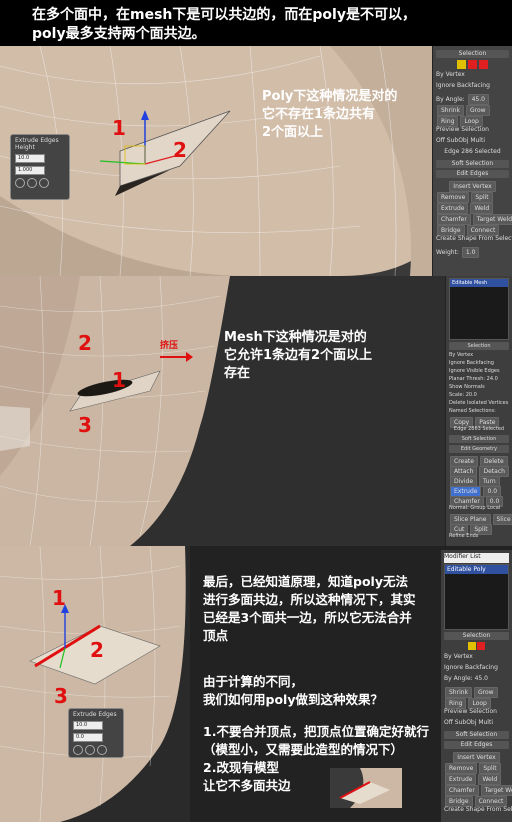 The width and height of the screenshot is (512, 822). Describe the element at coordinates (481, 678) in the screenshot. I see `by-angle-input: 45.0` at that location.